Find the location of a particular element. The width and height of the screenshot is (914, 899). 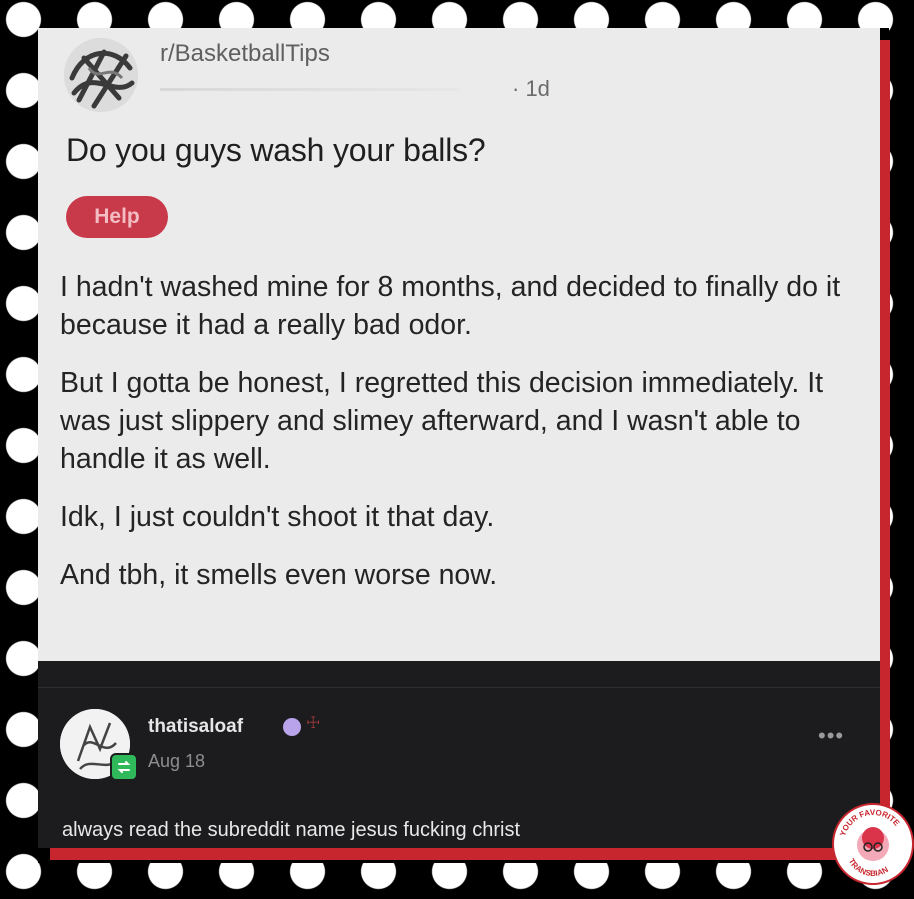

commenter-username: thatisaloaf is located at coordinates (195, 727).